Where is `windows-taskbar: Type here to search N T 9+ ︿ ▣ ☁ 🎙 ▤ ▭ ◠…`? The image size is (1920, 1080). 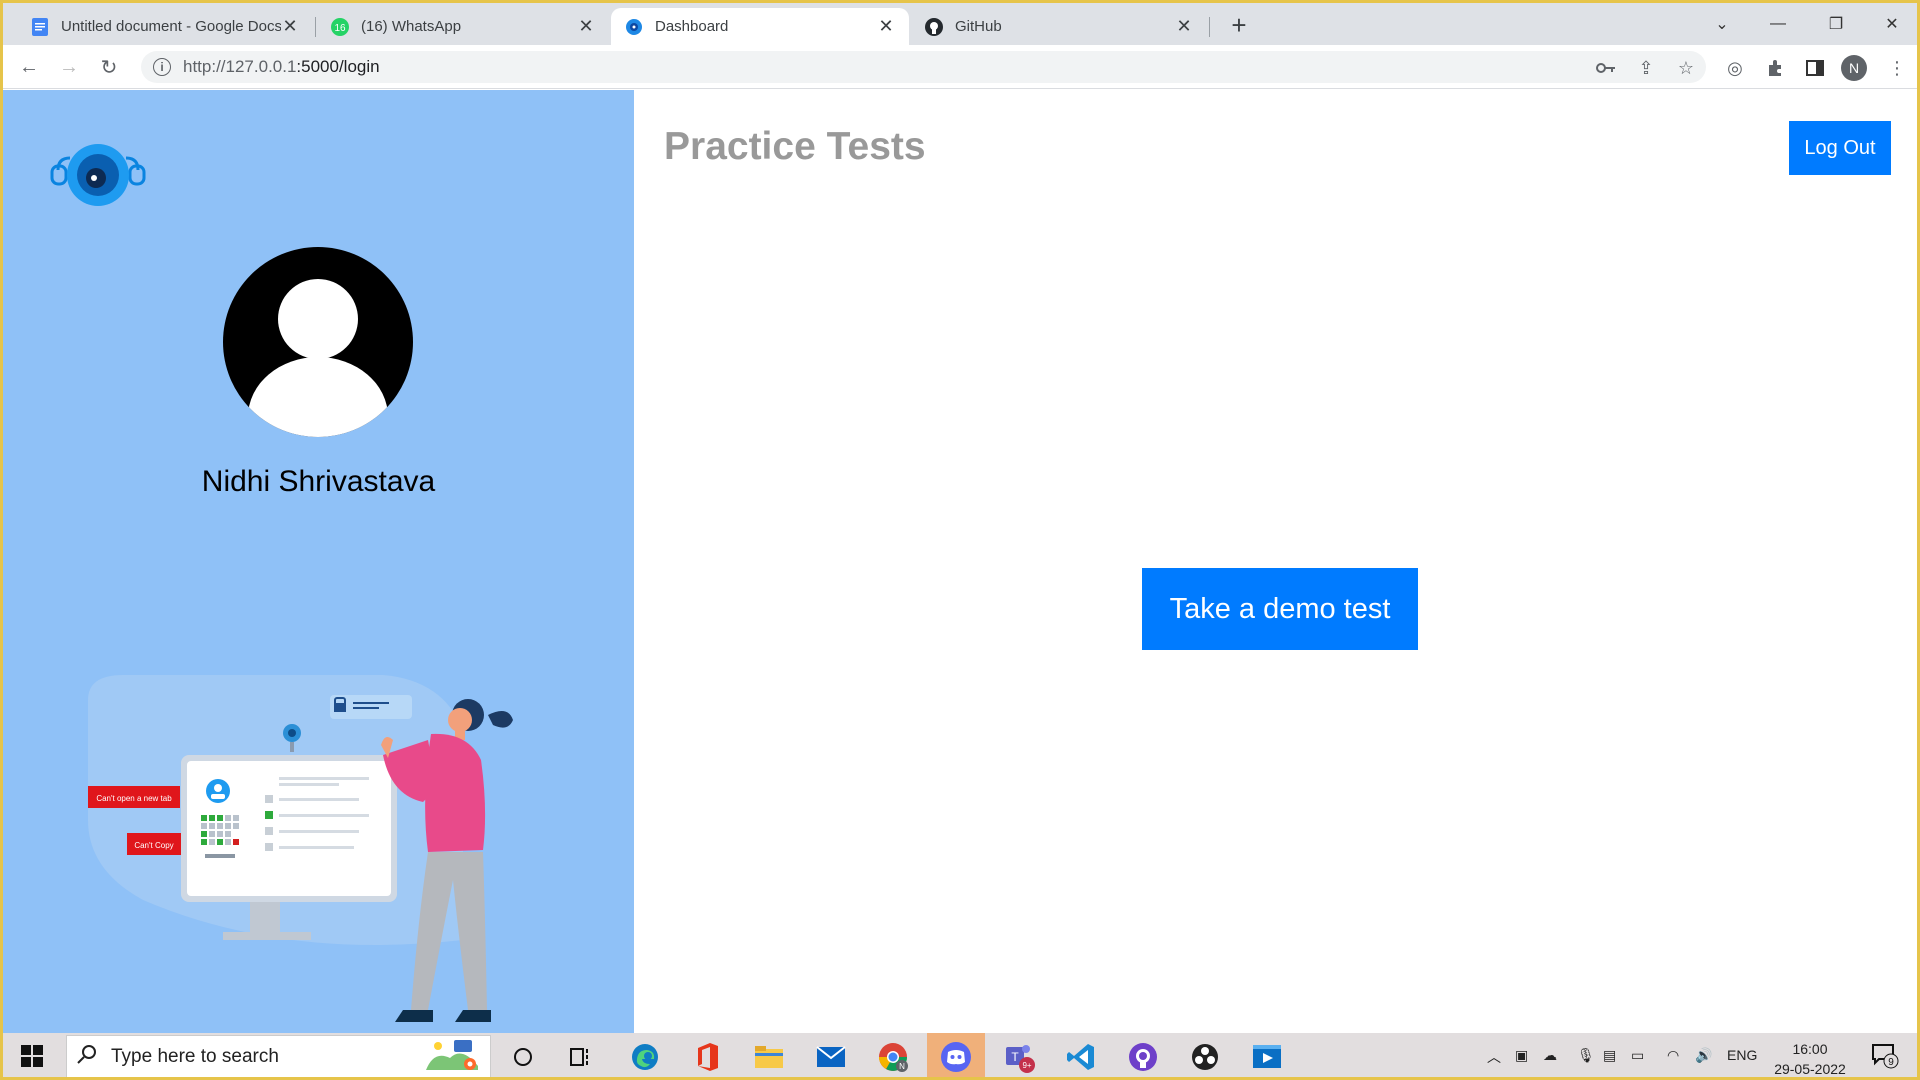
windows-taskbar: Type here to search N T 9+ ︿ ▣ ☁ 🎙 ▤ ▭ ◠… is located at coordinates (960, 1055).